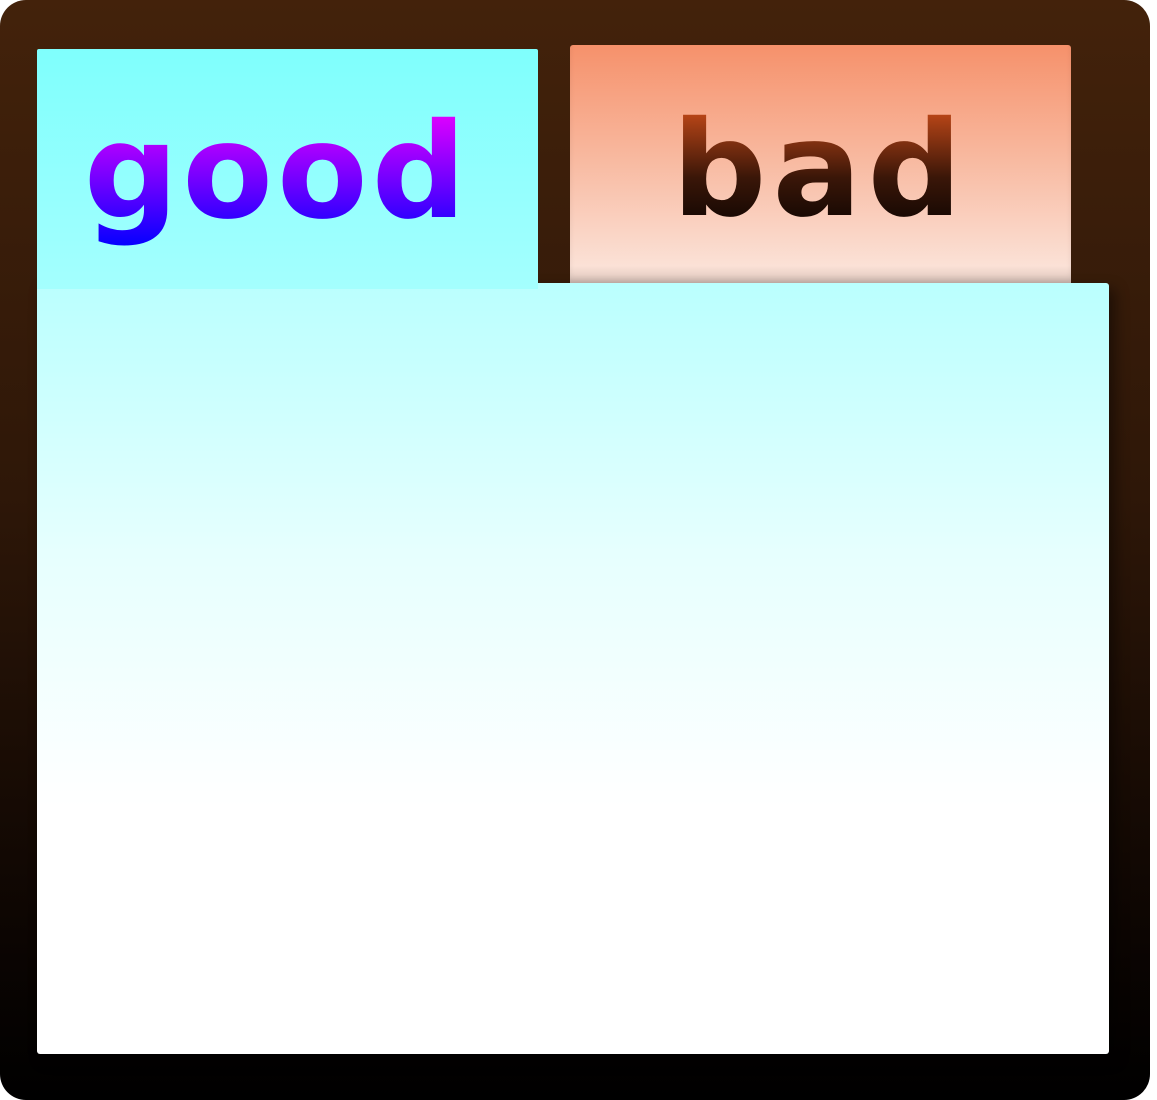 The width and height of the screenshot is (1157, 1100). I want to click on tab-bad: bad, so click(820, 165).